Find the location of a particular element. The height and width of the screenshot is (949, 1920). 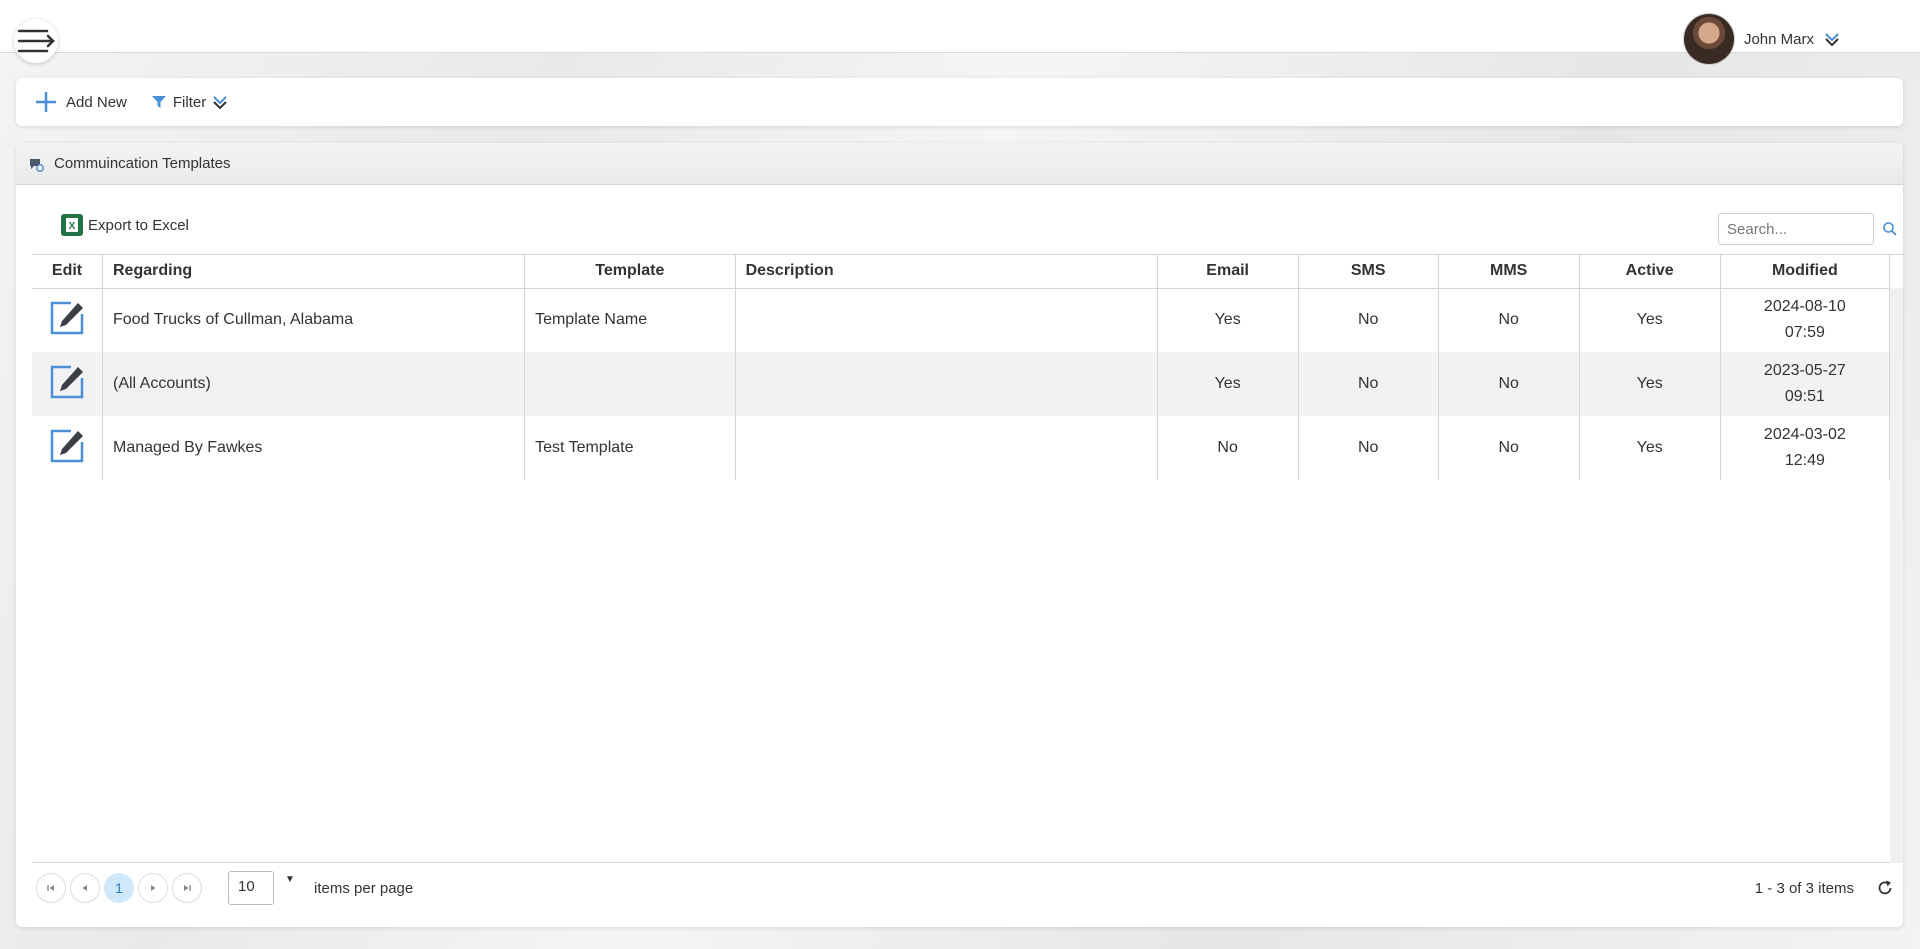

column-header-template: Template is located at coordinates (630, 272).